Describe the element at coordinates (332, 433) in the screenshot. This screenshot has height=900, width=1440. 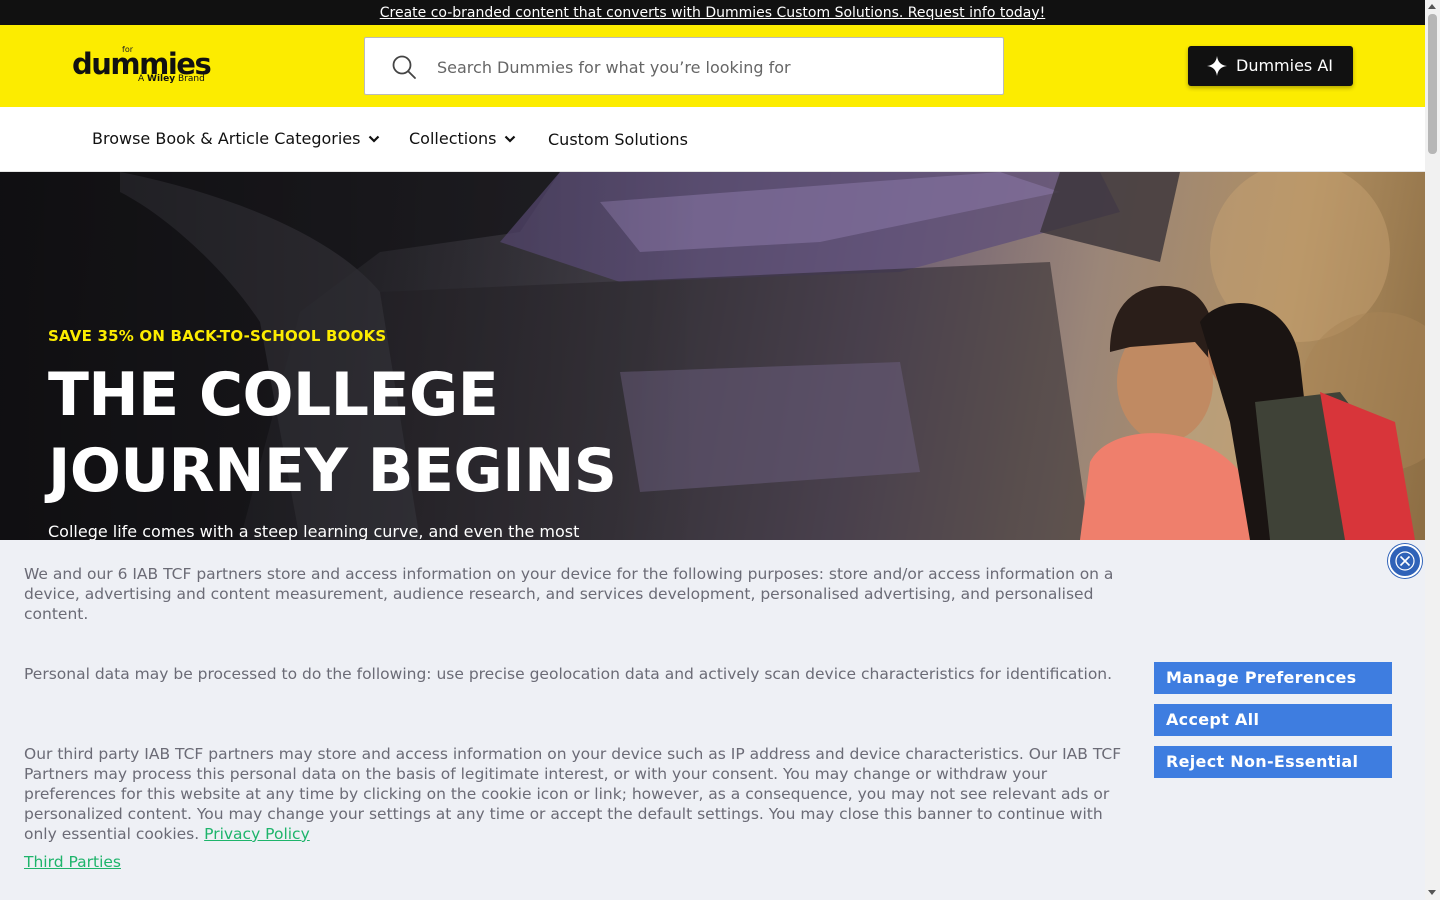
I see `hero-title: THE COLLEGE JOURNEY BEGINS` at that location.